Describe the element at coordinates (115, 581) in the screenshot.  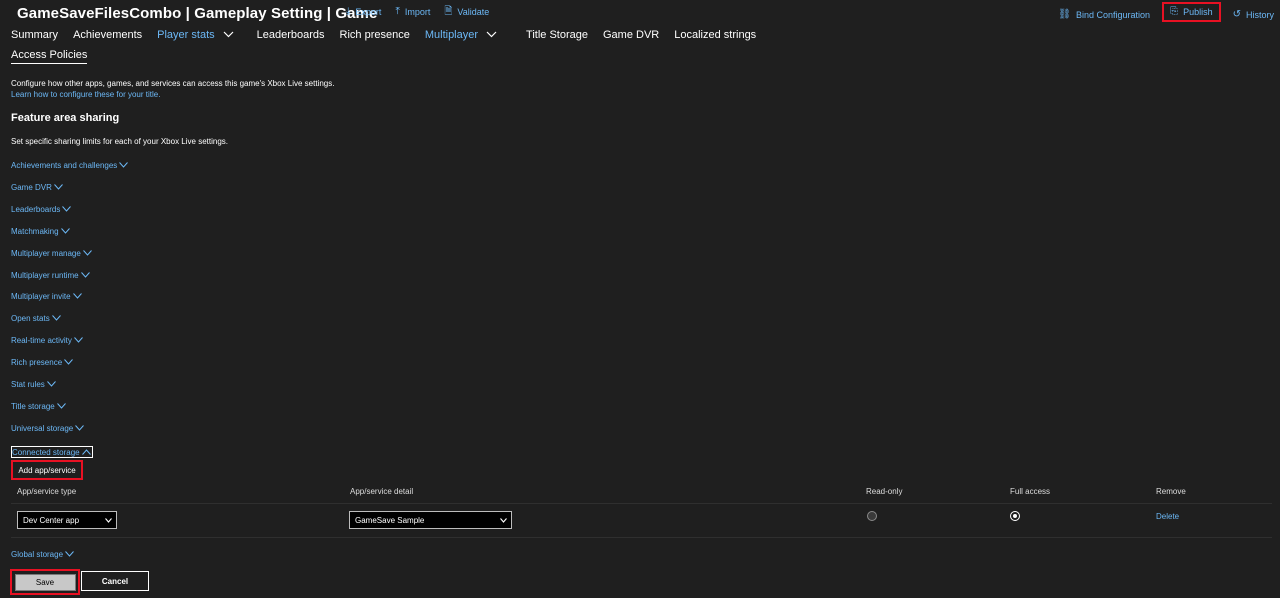
I see `cancel-button: Cancel` at that location.